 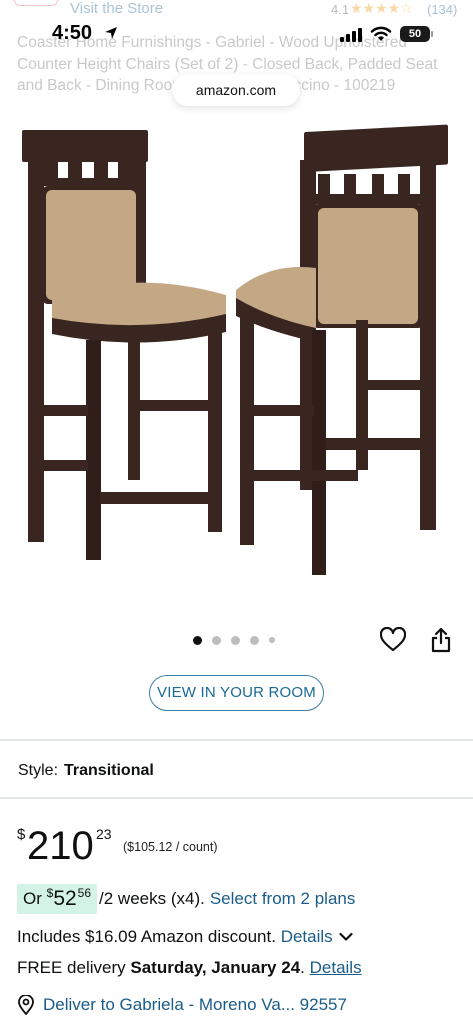 What do you see at coordinates (351, 35) in the screenshot?
I see `cell-signal-icon` at bounding box center [351, 35].